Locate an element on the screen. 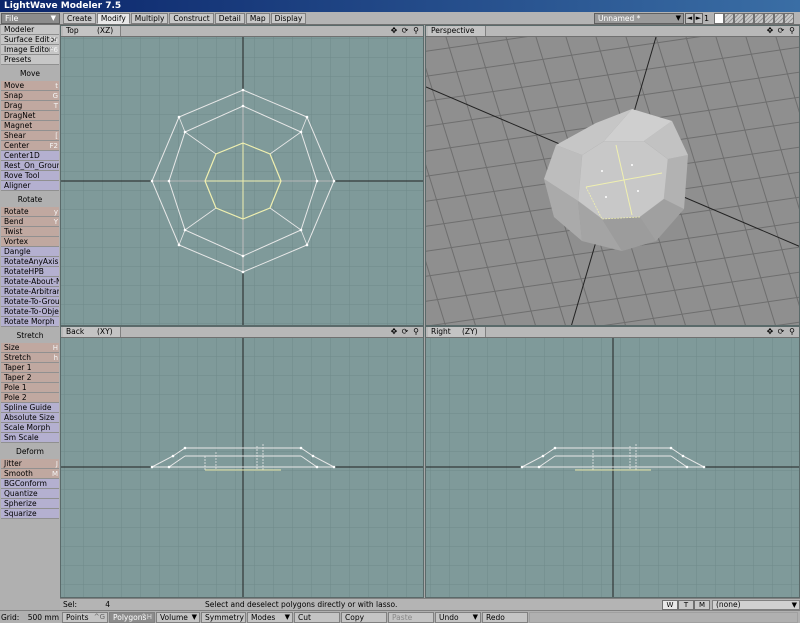 The image size is (800, 623). texture-map-button: T is located at coordinates (686, 605).